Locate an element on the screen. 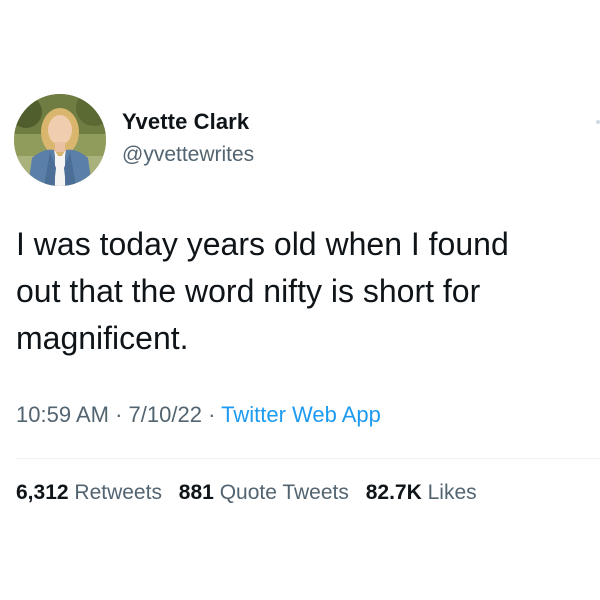 Image resolution: width=600 pixels, height=600 pixels. author-handle: @yvettewrites is located at coordinates (188, 155).